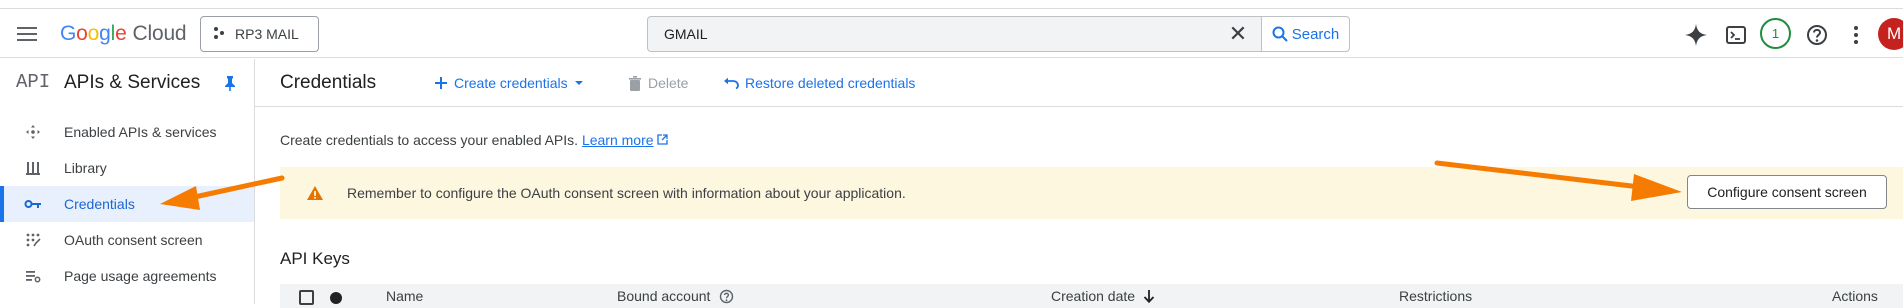  Describe the element at coordinates (664, 296) in the screenshot. I see `column-bound-account-label: Bound account` at that location.